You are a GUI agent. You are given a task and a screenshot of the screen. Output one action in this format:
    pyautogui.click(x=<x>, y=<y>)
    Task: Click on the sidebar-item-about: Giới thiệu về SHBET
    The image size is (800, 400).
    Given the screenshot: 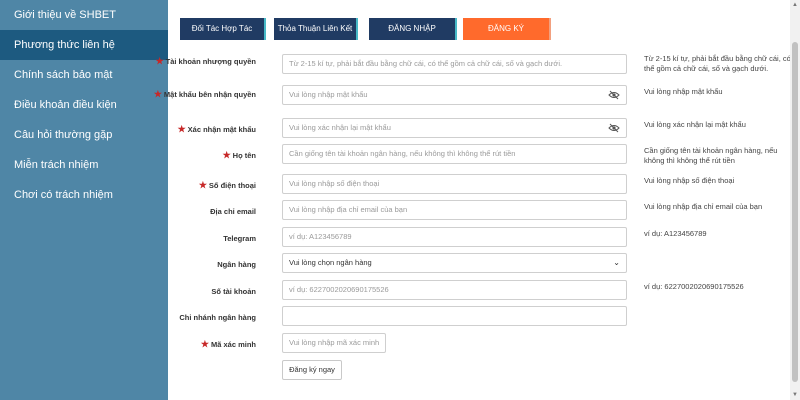 What is the action you would take?
    pyautogui.click(x=84, y=15)
    